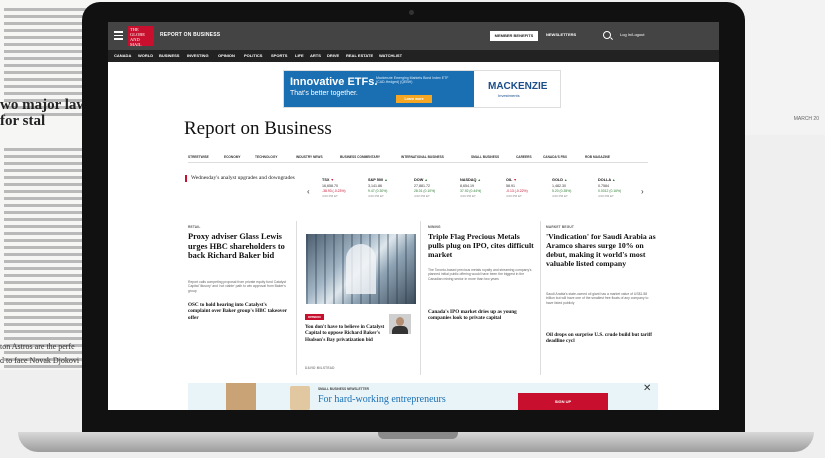  Describe the element at coordinates (198, 157) in the screenshot. I see `subnav-streetwise: STREETWISE` at that location.